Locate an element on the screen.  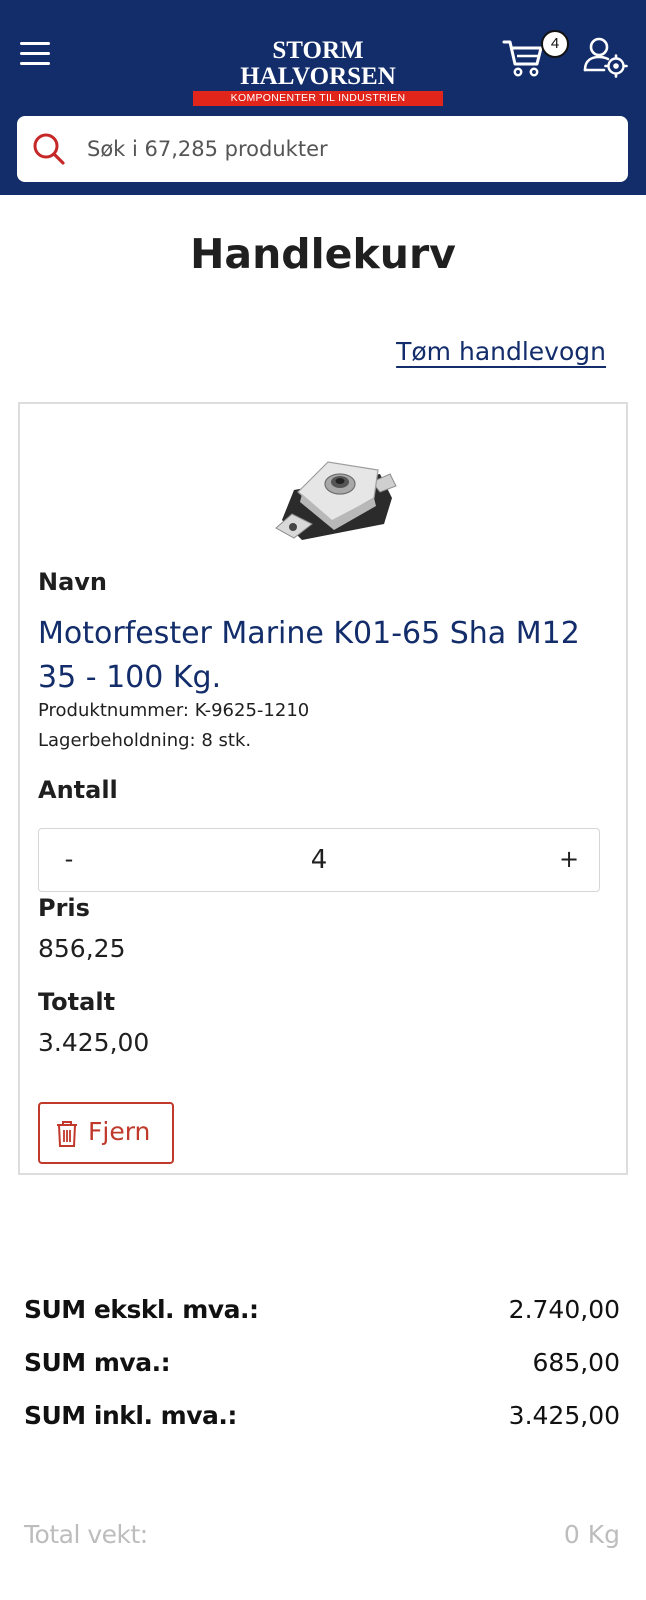
product-image is located at coordinates (337, 487).